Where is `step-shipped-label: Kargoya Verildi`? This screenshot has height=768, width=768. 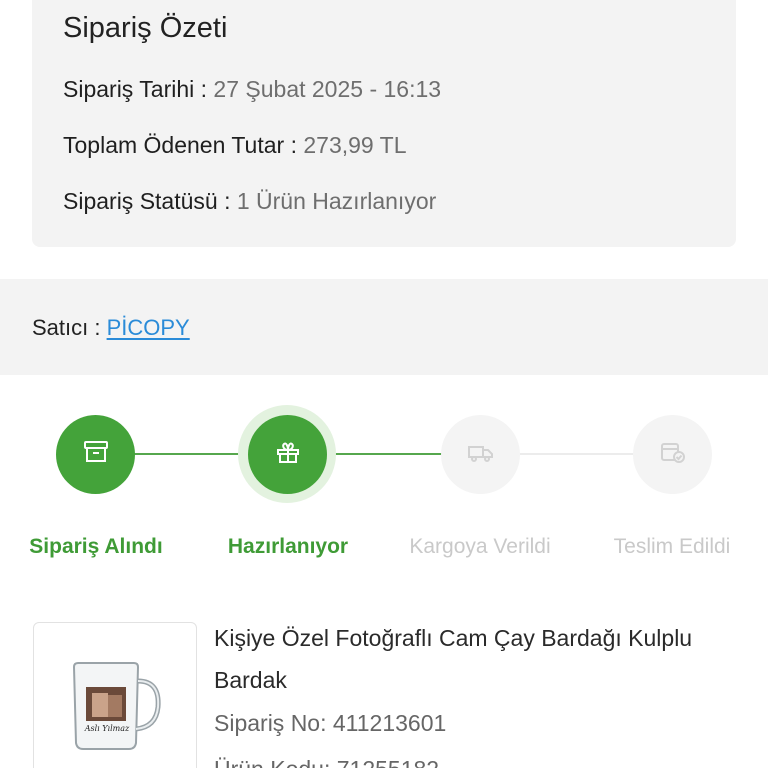
step-shipped-label: Kargoya Verildi is located at coordinates (480, 546).